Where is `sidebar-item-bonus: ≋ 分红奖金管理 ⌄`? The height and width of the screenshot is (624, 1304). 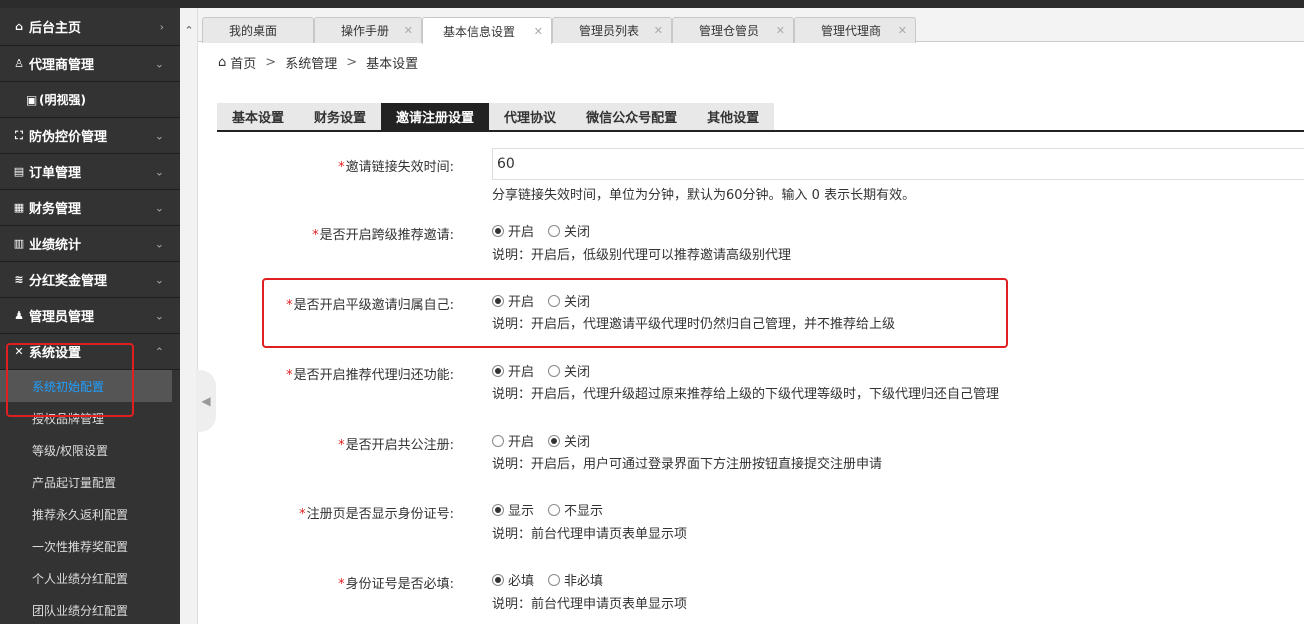
sidebar-item-bonus: ≋ 分红奖金管理 ⌄ is located at coordinates (90, 280).